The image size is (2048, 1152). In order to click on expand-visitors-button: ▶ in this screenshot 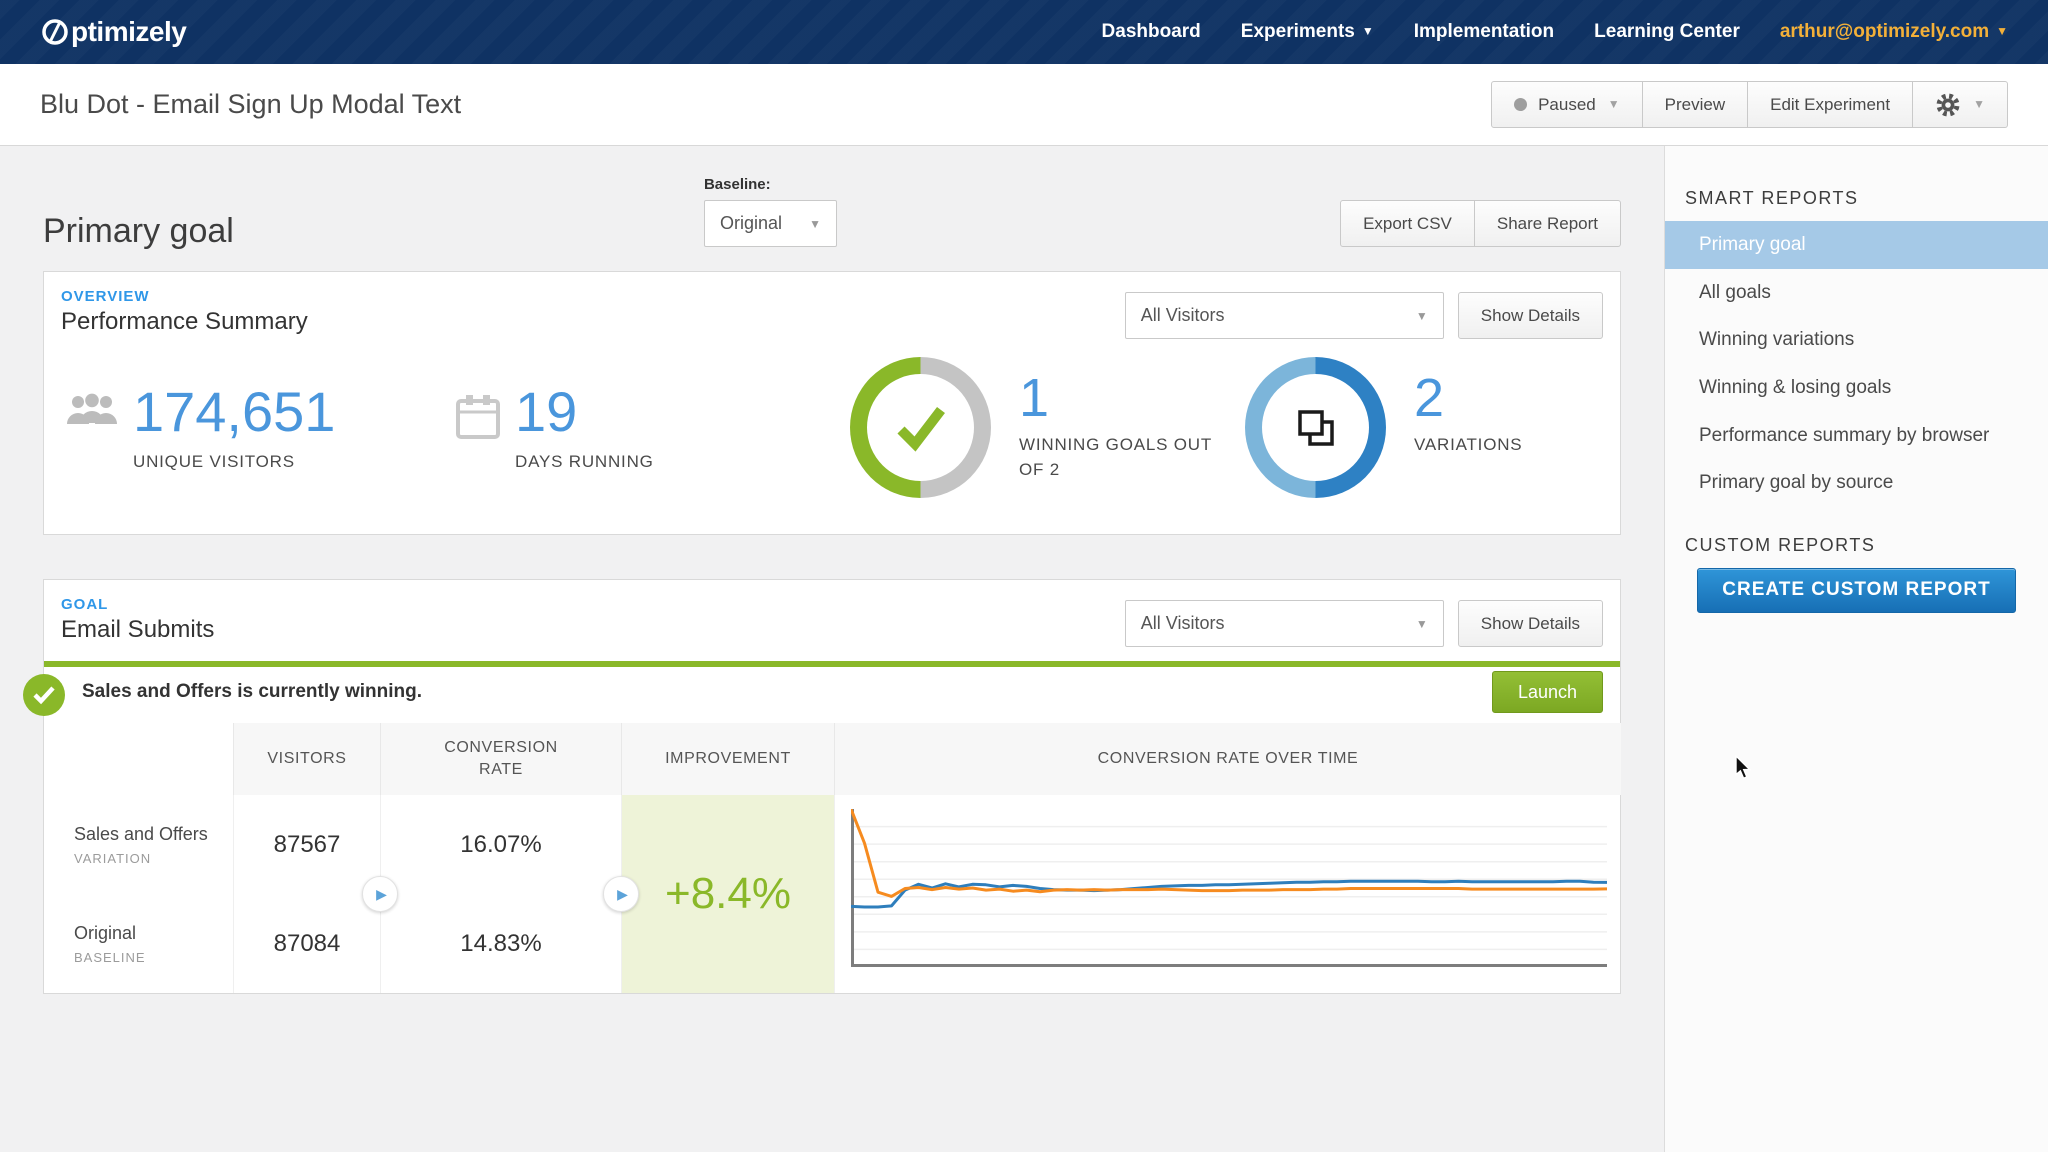, I will do `click(380, 894)`.